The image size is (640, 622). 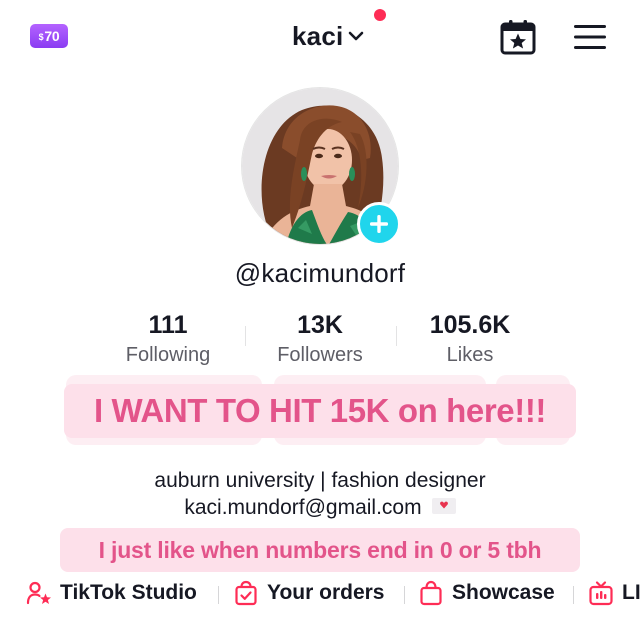 I want to click on bio-line: auburn university | fashion designer, so click(x=320, y=480).